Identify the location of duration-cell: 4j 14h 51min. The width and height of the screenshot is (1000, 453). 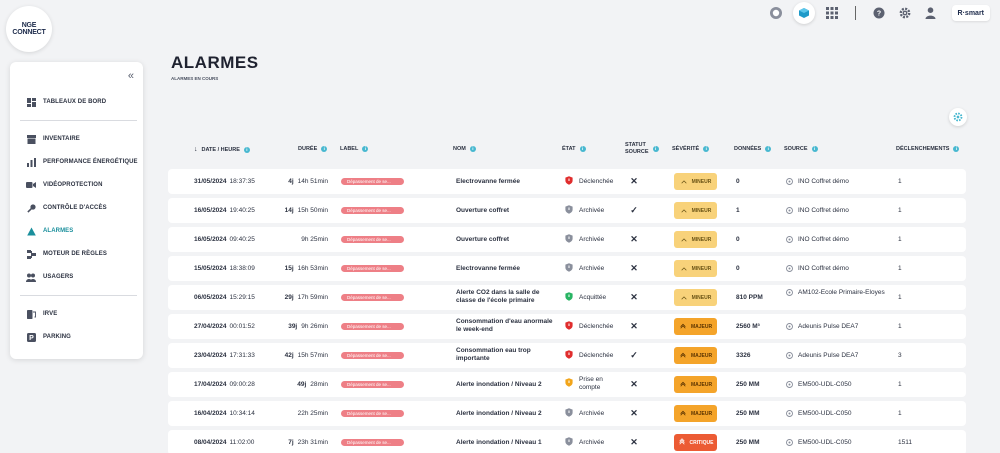
(308, 181).